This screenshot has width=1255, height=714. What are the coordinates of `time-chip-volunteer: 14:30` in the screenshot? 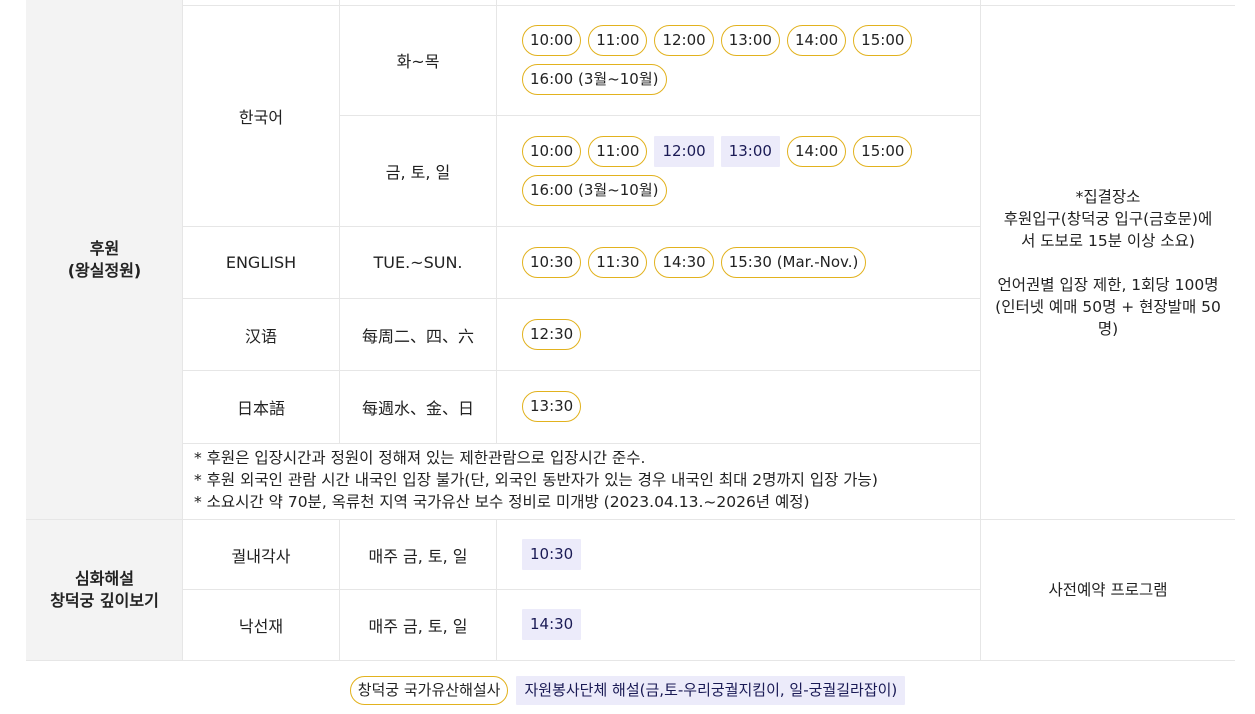 It's located at (552, 624).